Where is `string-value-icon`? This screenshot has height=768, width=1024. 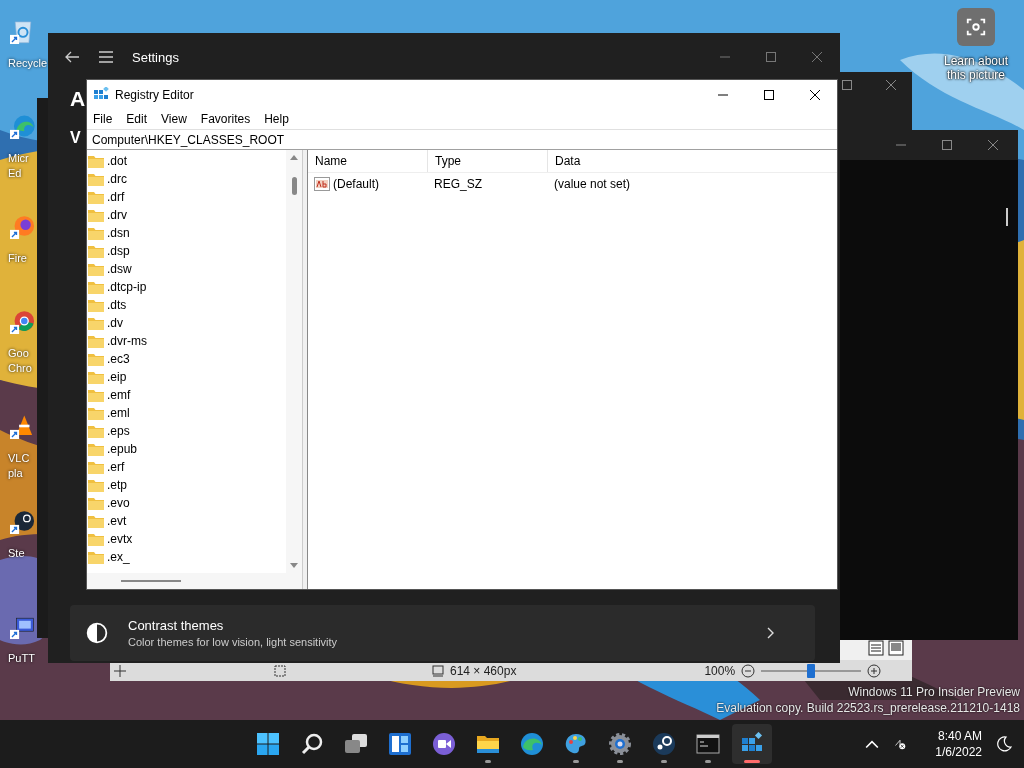 string-value-icon is located at coordinates (322, 184).